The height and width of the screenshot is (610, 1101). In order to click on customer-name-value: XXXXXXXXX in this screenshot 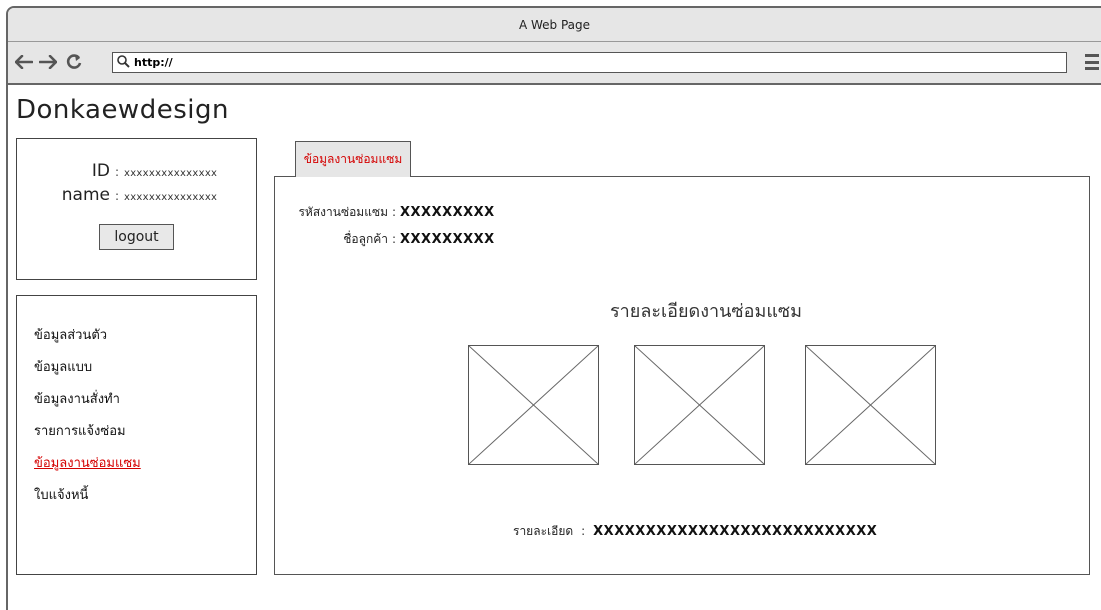, I will do `click(447, 239)`.